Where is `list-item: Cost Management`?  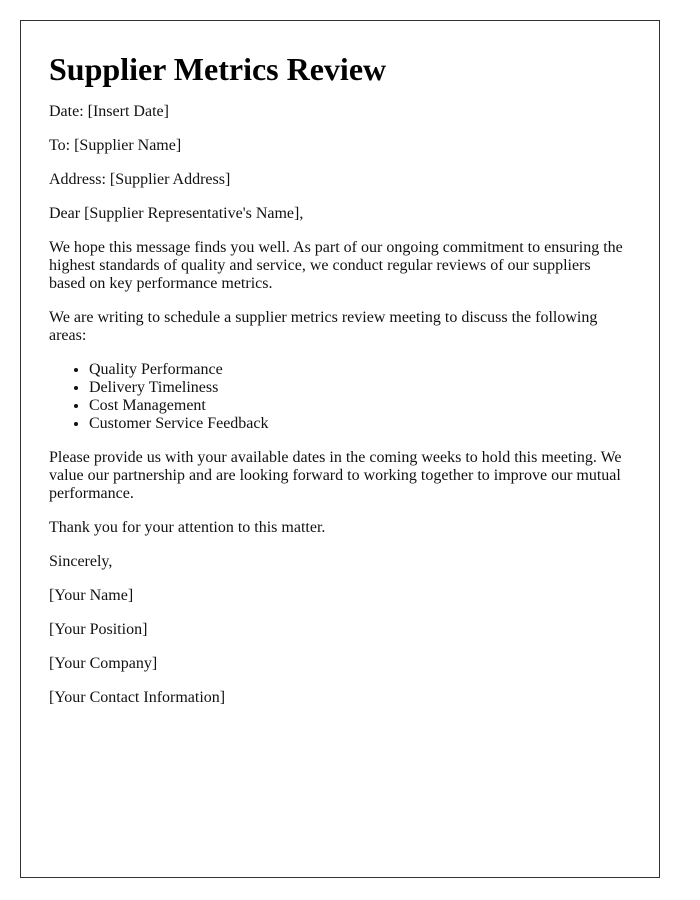 list-item: Cost Management is located at coordinates (360, 406).